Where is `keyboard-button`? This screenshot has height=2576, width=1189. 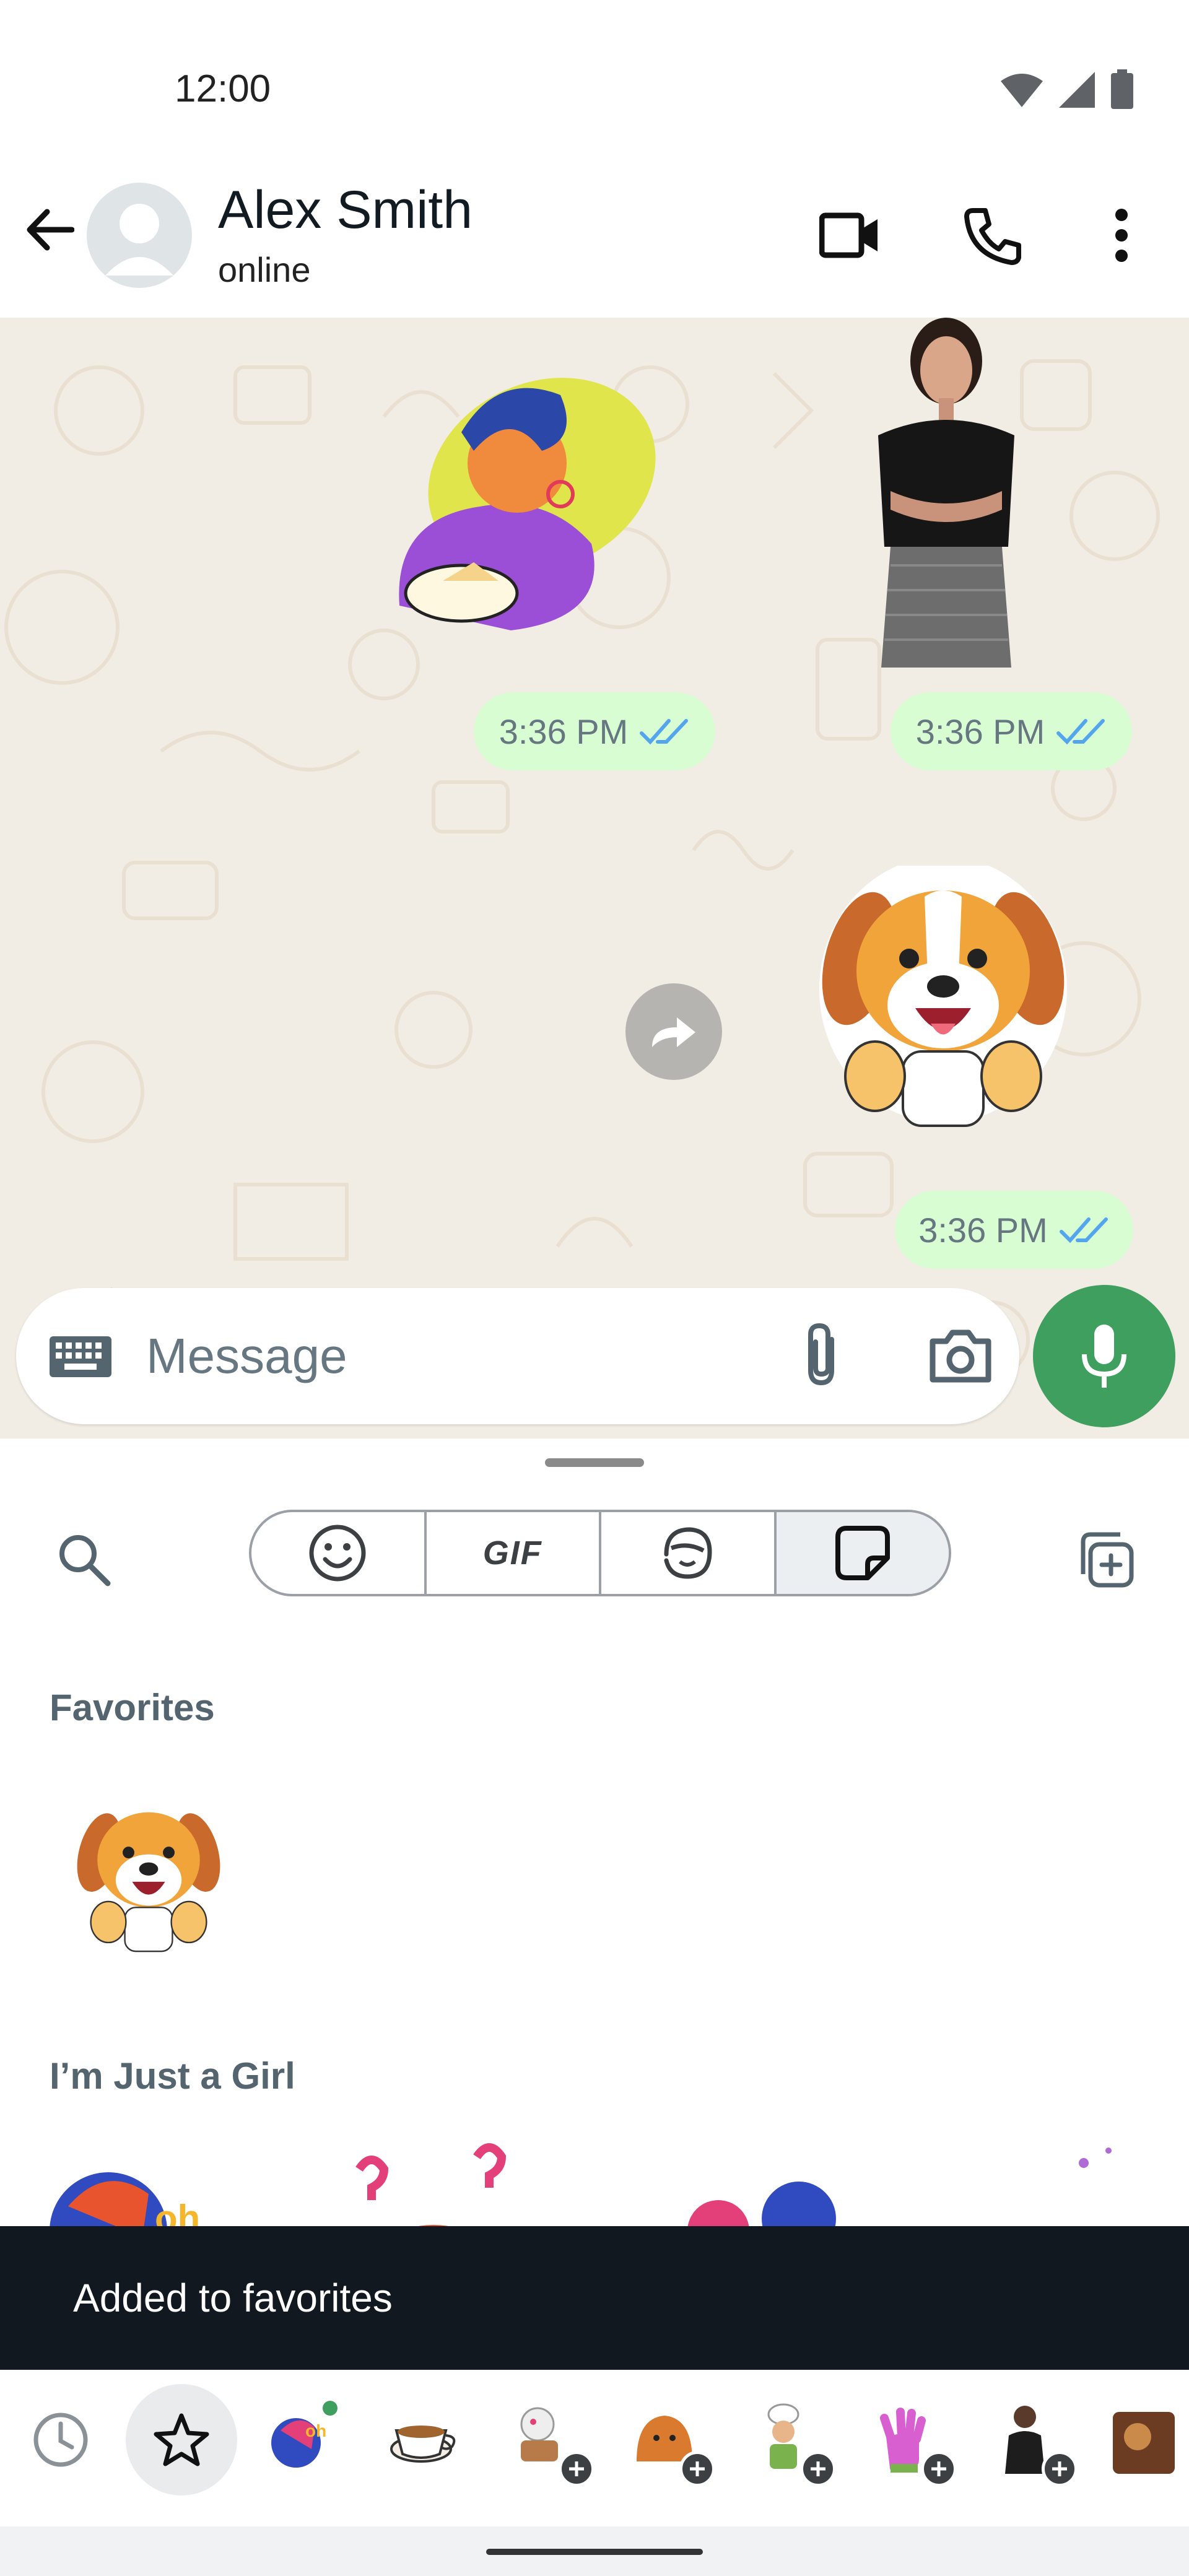 keyboard-button is located at coordinates (81, 1356).